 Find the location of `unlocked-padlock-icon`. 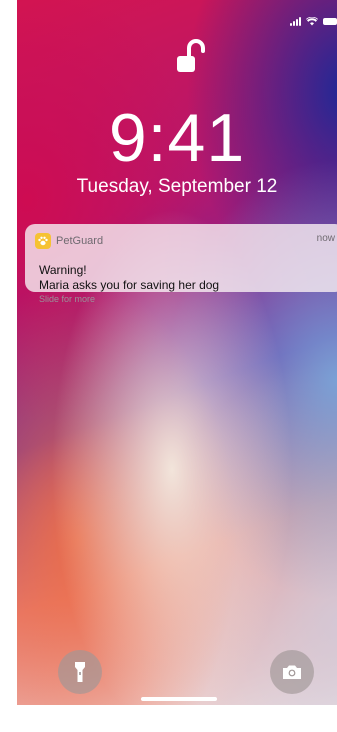

unlocked-padlock-icon is located at coordinates (191, 55).